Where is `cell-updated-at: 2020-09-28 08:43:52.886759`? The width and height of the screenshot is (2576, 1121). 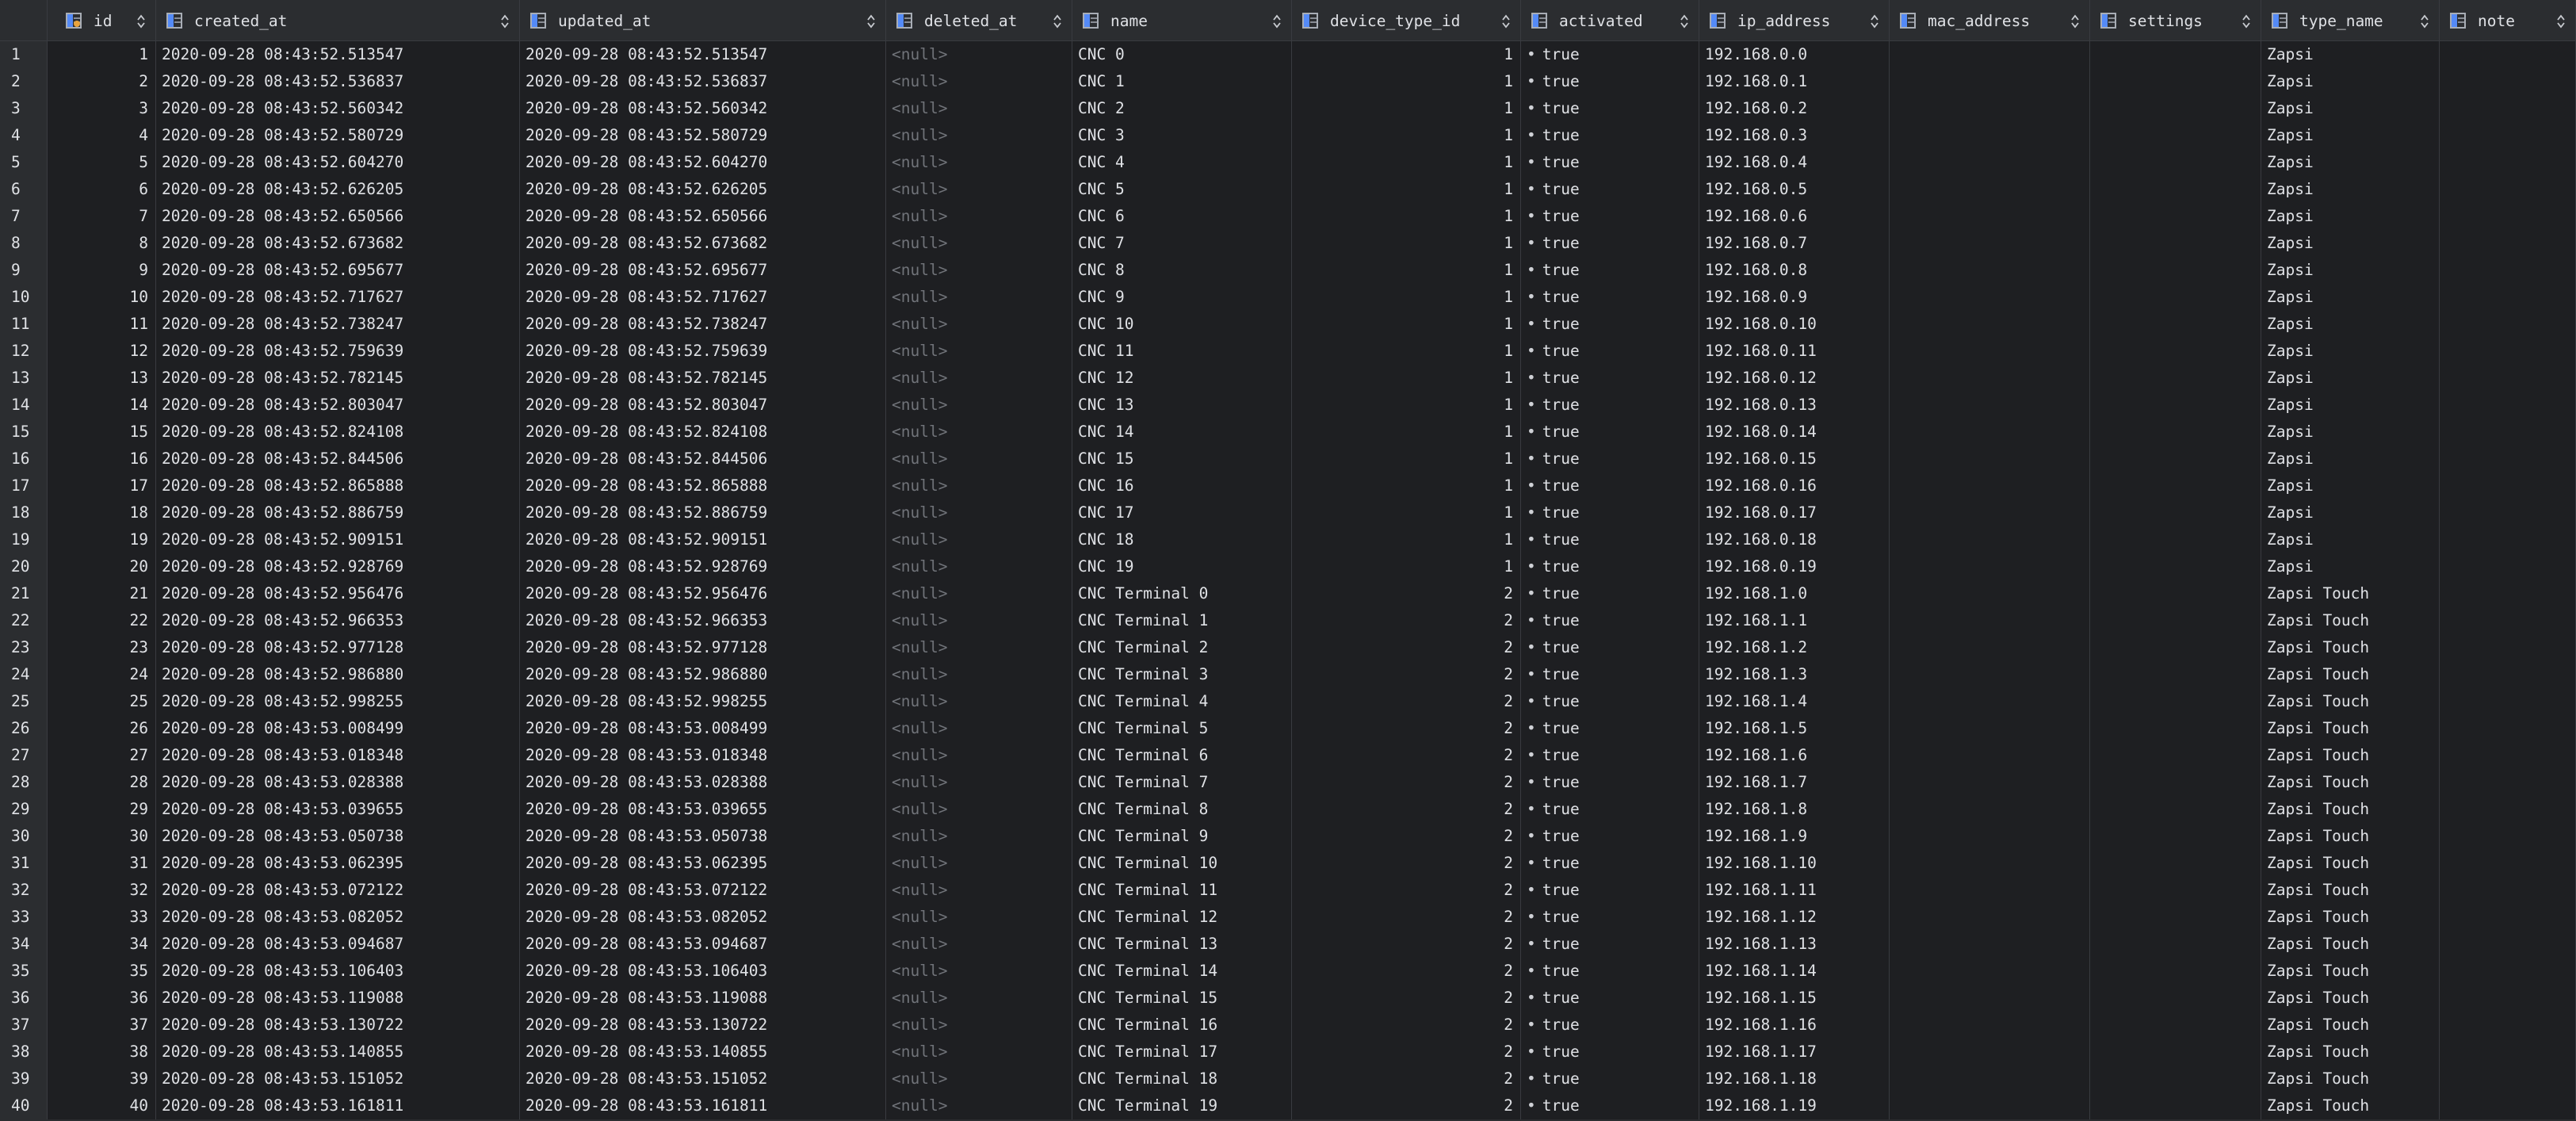 cell-updated-at: 2020-09-28 08:43:52.886759 is located at coordinates (703, 512).